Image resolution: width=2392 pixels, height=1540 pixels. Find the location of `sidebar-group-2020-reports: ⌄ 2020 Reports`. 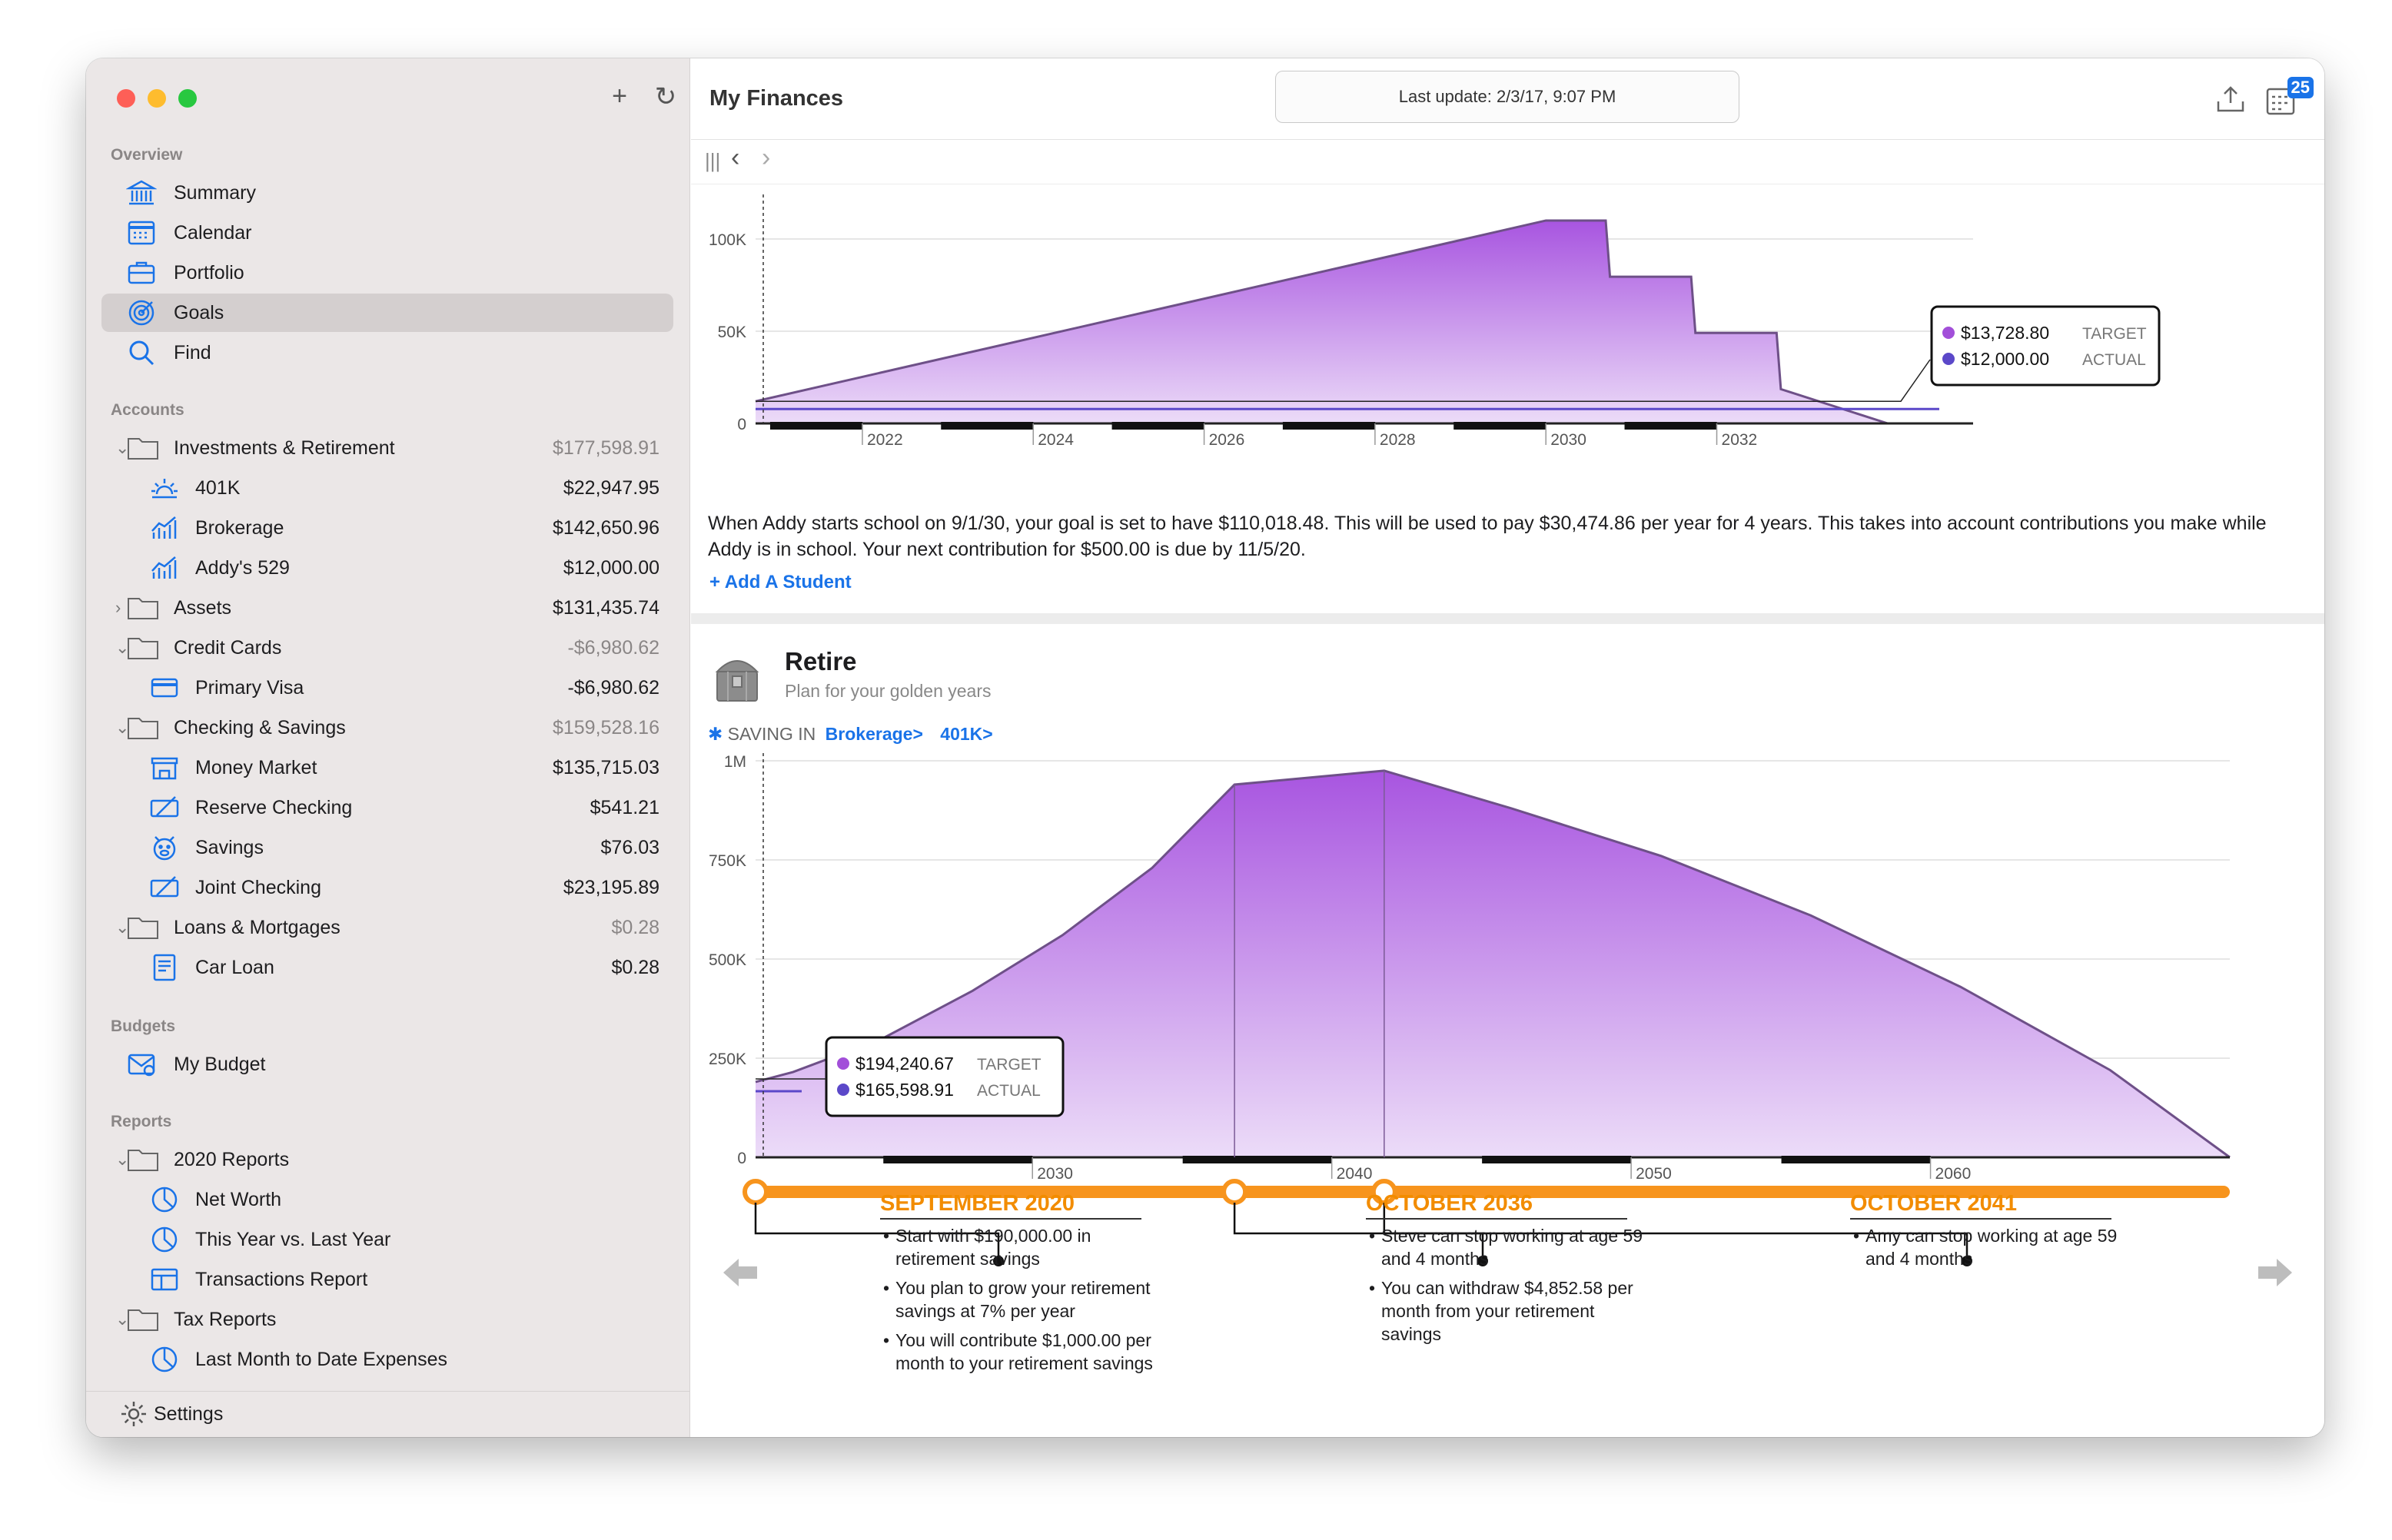

sidebar-group-2020-reports: ⌄ 2020 Reports is located at coordinates (387, 1160).